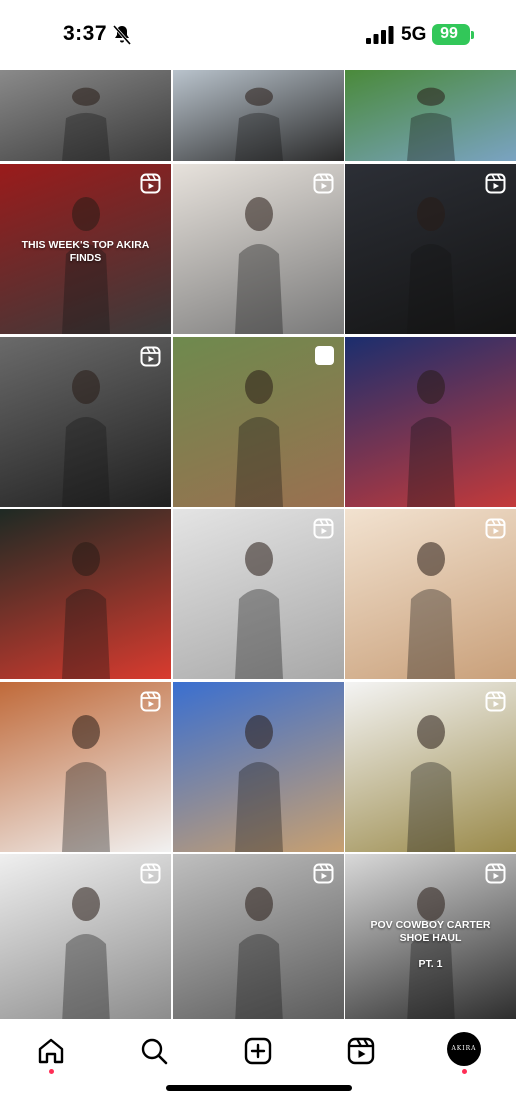 This screenshot has height=1119, width=516. Describe the element at coordinates (122, 35) in the screenshot. I see `bell-slash-icon` at that location.